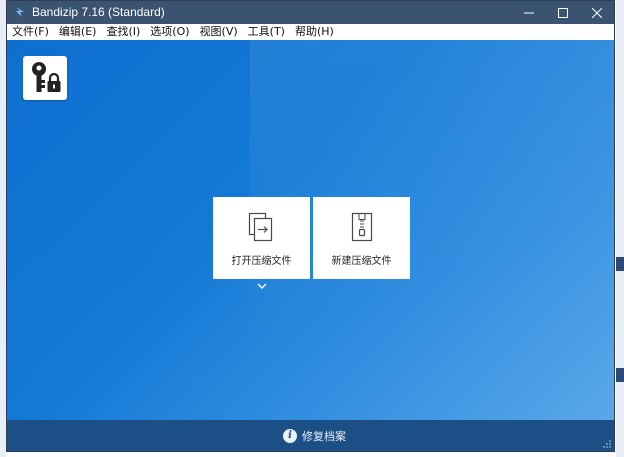 This screenshot has height=457, width=624. Describe the element at coordinates (78, 32) in the screenshot. I see `menu-edit: 编辑(E)` at that location.